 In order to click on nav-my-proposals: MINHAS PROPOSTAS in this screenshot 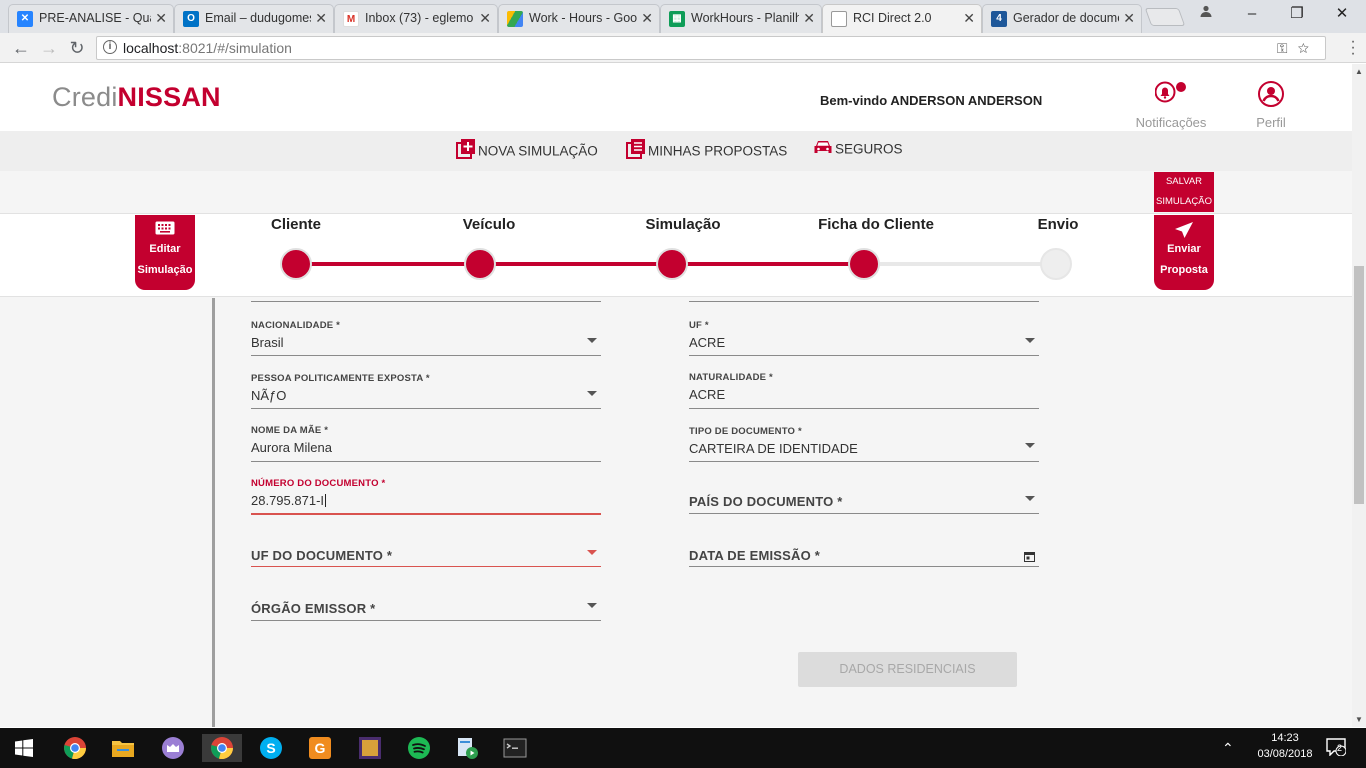, I will do `click(706, 152)`.